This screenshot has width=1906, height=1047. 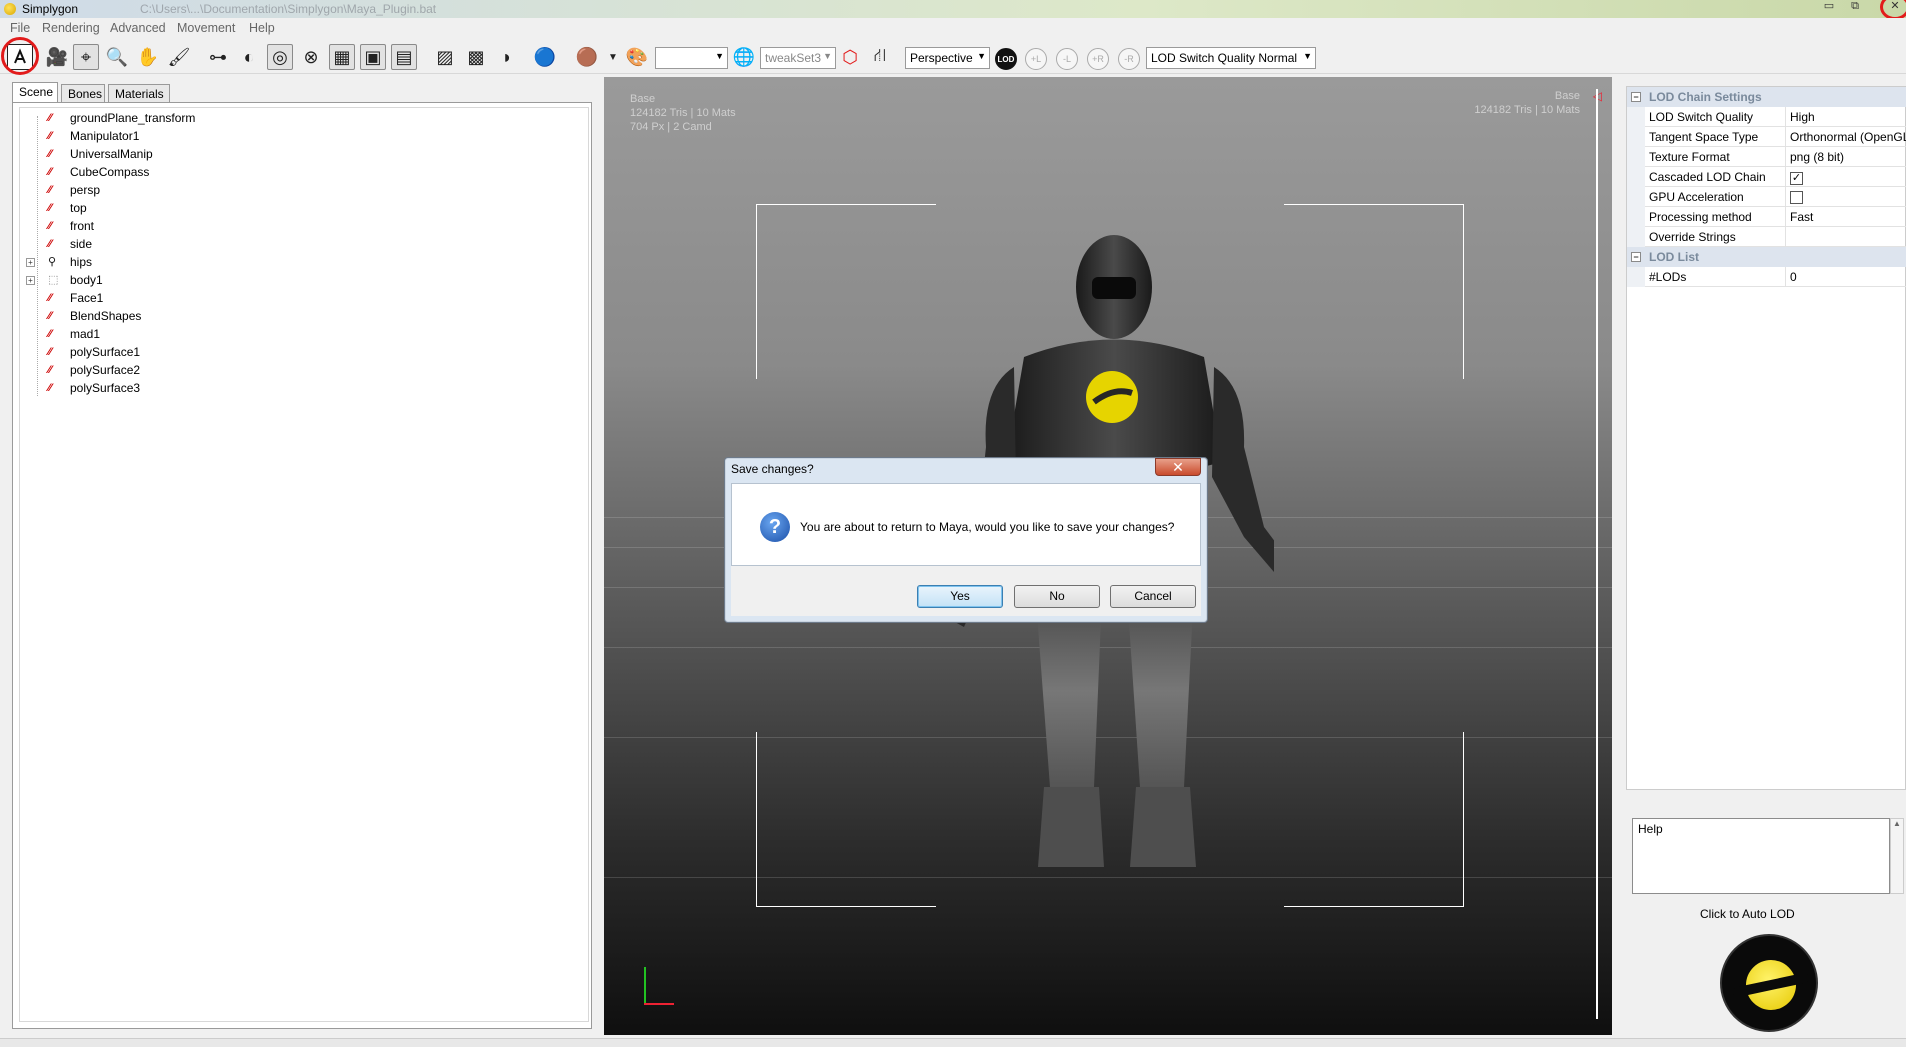 I want to click on viewport-right-info: Base 124182 Tris | 10 Mats, so click(x=1527, y=103).